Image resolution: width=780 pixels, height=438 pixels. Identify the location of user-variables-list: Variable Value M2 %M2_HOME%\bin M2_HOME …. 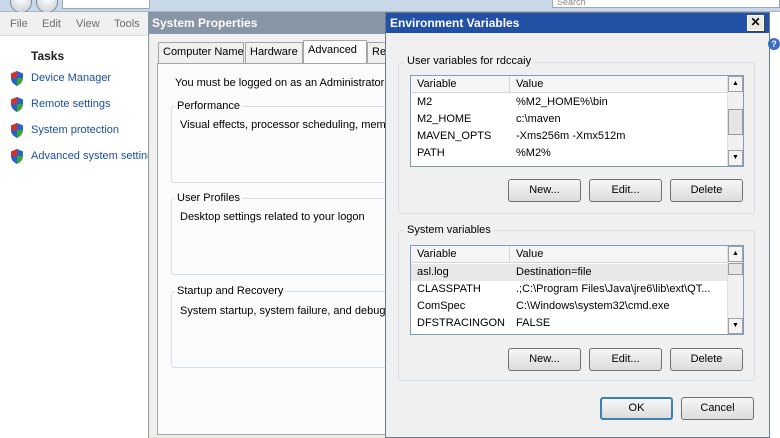
(577, 121).